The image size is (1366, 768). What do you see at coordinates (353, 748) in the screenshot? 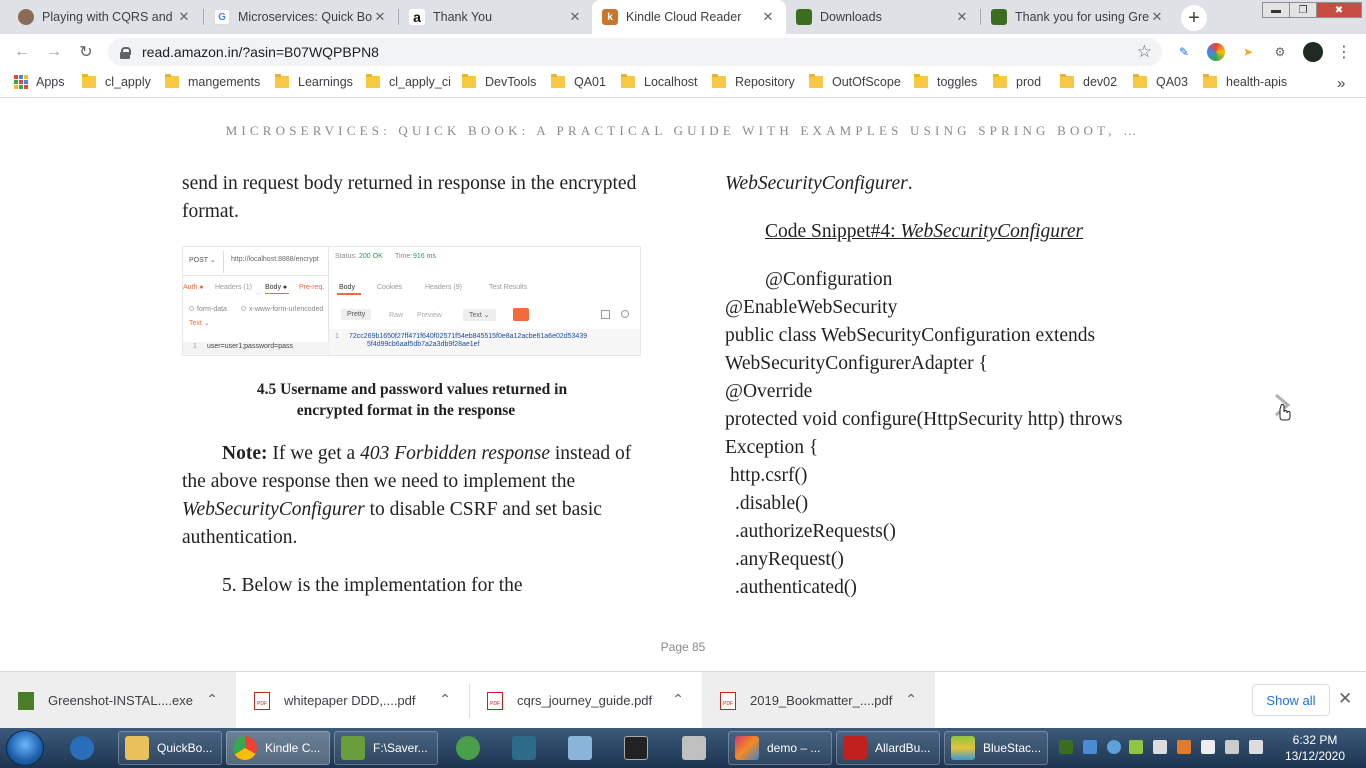
I see `notepad-icon` at bounding box center [353, 748].